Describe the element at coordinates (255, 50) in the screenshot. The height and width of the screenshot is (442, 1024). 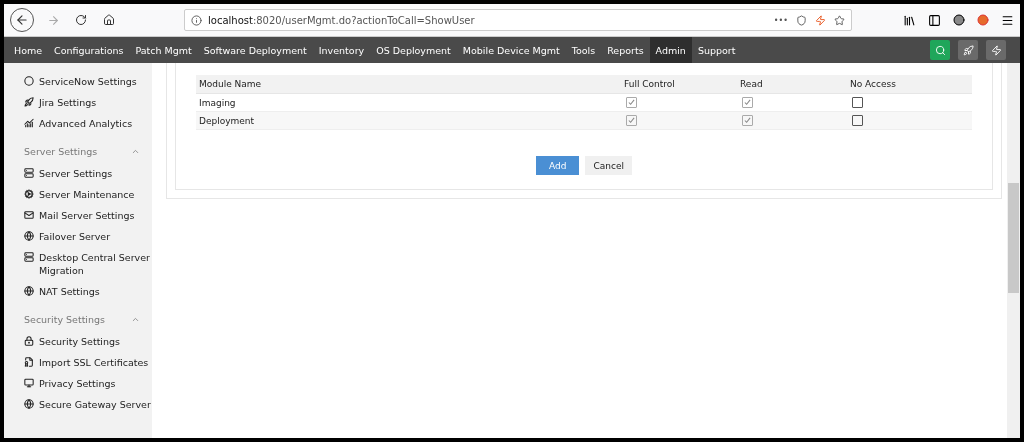
I see `nav-tab: Software Deployment` at that location.